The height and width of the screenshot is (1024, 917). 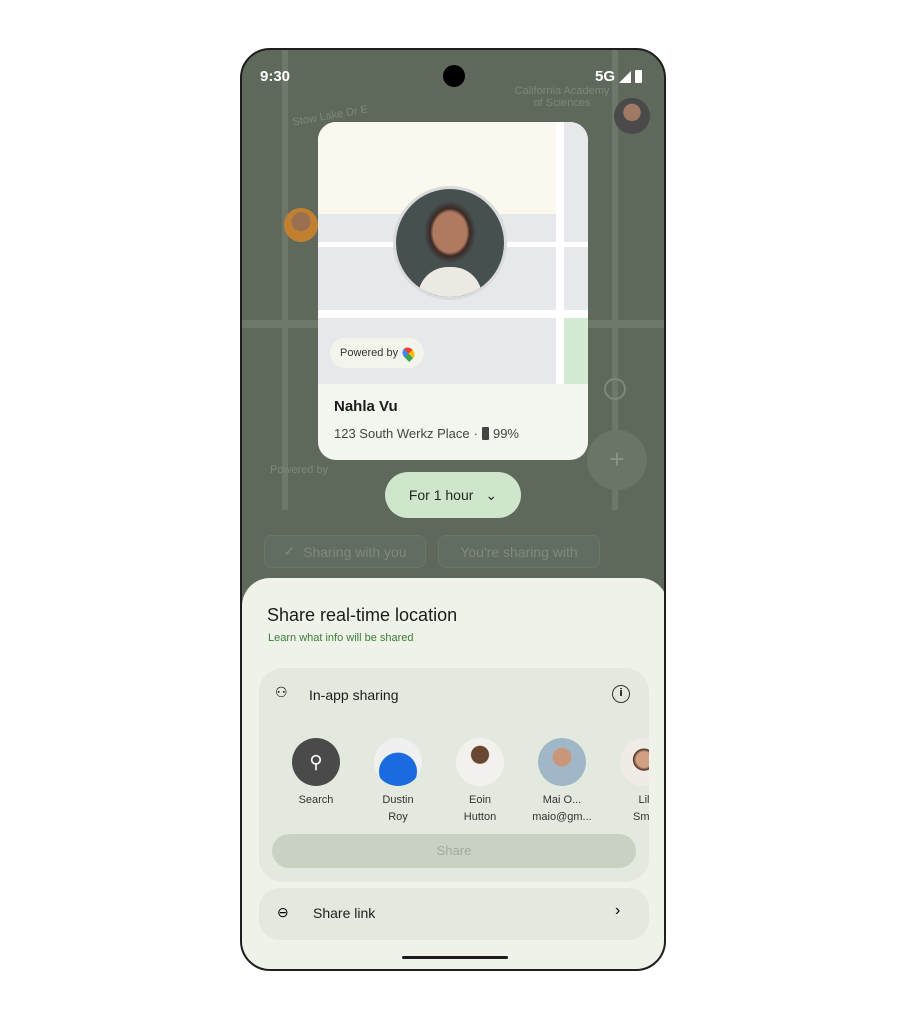 I want to click on card-map: Powered by, so click(x=453, y=253).